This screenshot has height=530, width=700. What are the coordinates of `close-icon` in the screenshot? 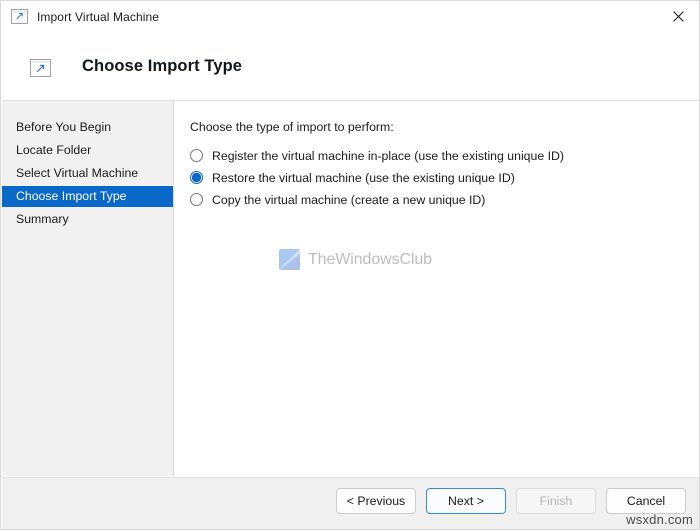 It's located at (678, 16).